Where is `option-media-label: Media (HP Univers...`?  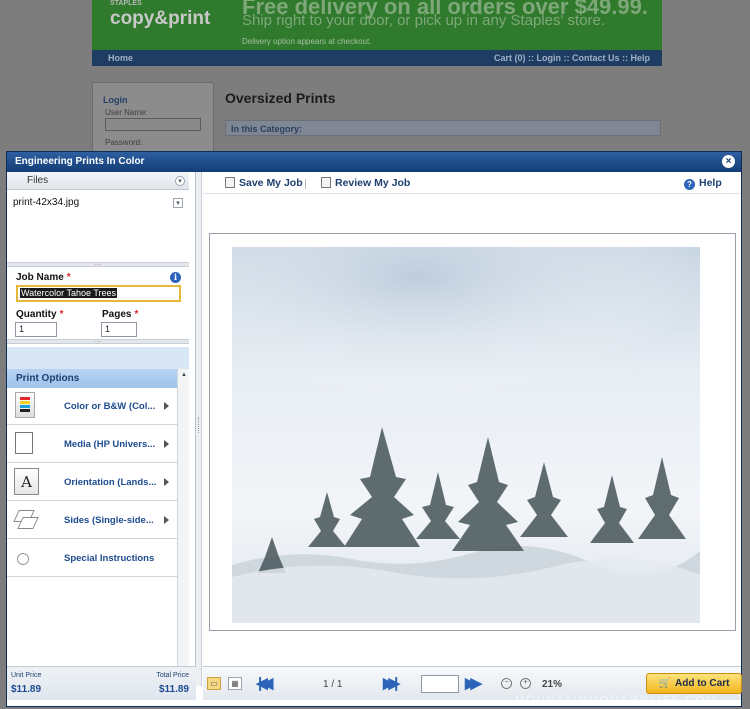 option-media-label: Media (HP Univers... is located at coordinates (110, 444).